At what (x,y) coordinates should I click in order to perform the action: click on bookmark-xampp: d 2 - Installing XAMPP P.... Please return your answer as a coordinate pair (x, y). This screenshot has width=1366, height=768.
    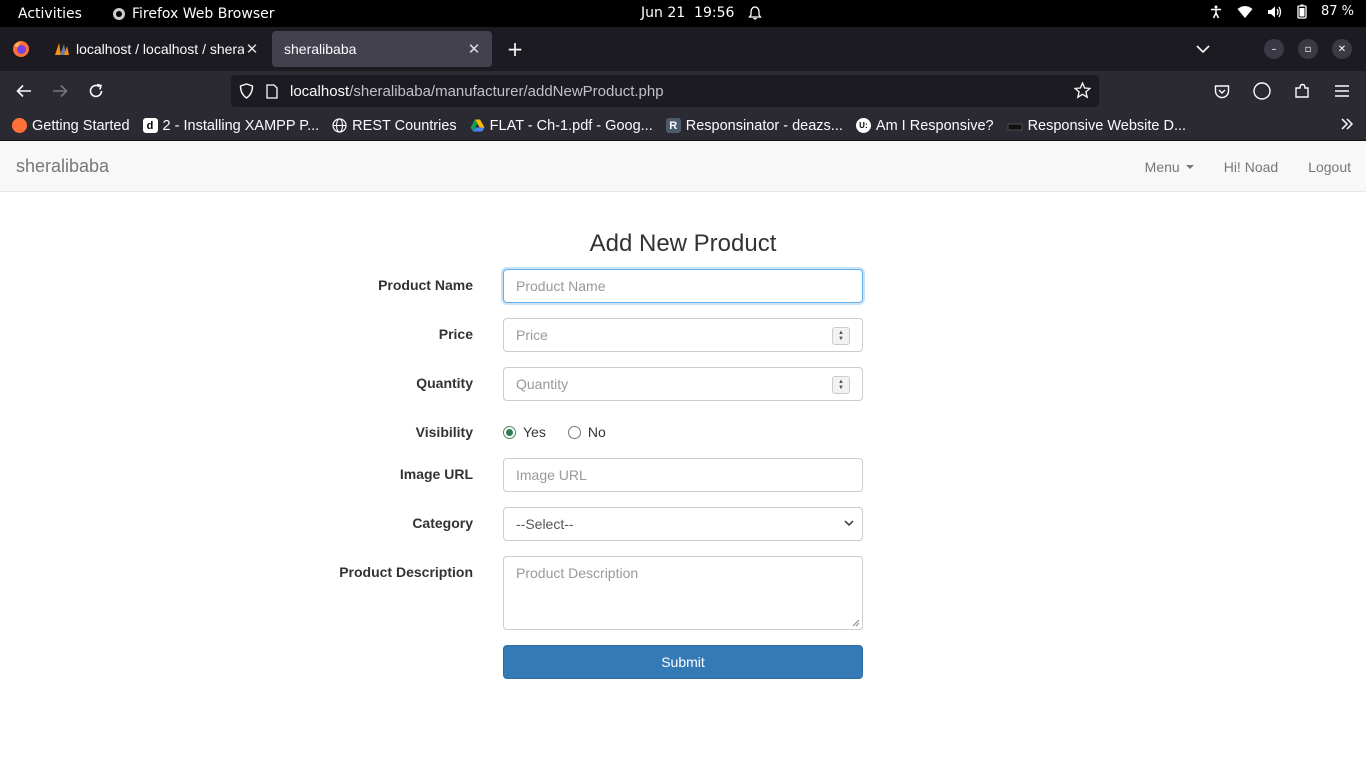
    Looking at the image, I should click on (231, 125).